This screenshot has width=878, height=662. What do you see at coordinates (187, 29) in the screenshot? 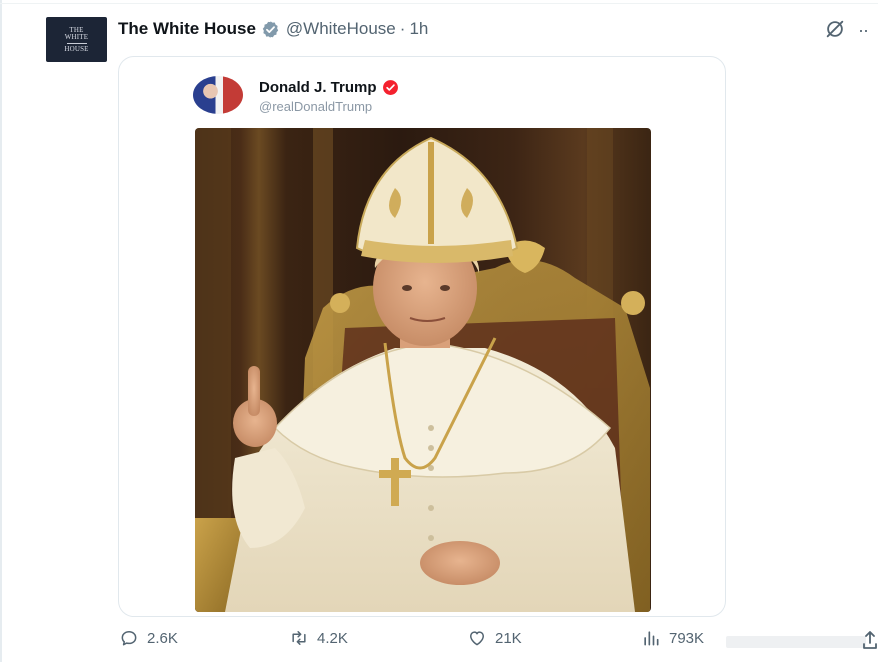
I see `author-name: The White House` at bounding box center [187, 29].